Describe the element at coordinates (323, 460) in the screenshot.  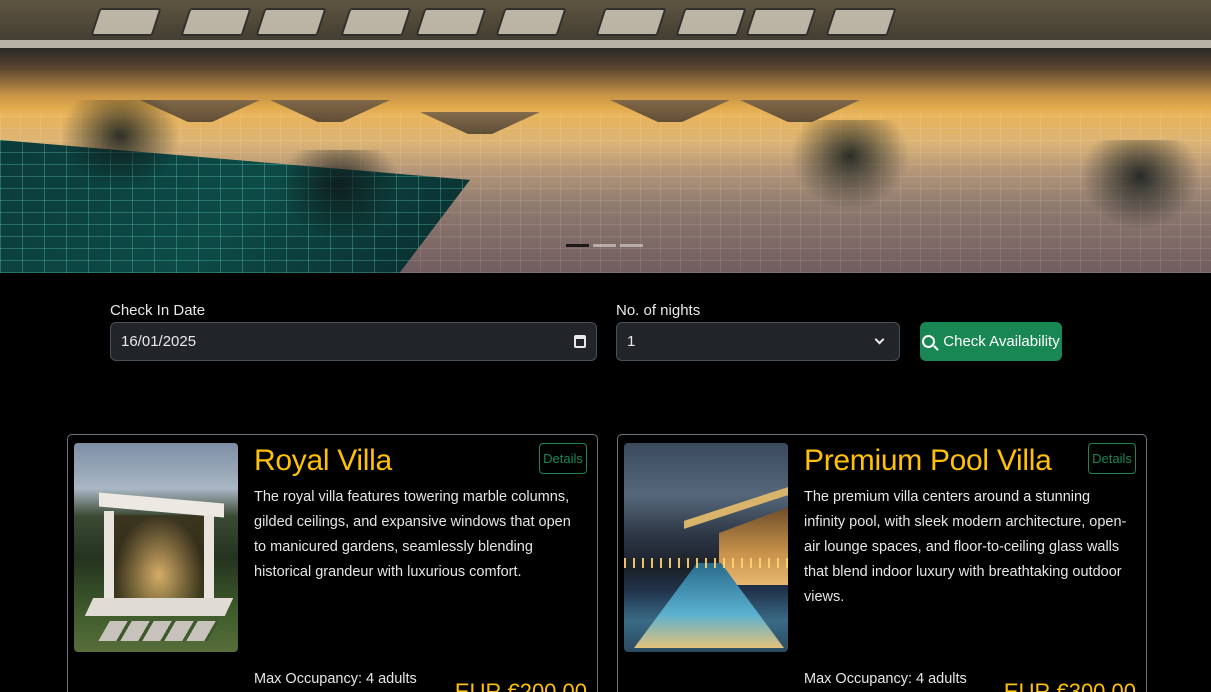
I see `villa-title: Royal Villa` at that location.